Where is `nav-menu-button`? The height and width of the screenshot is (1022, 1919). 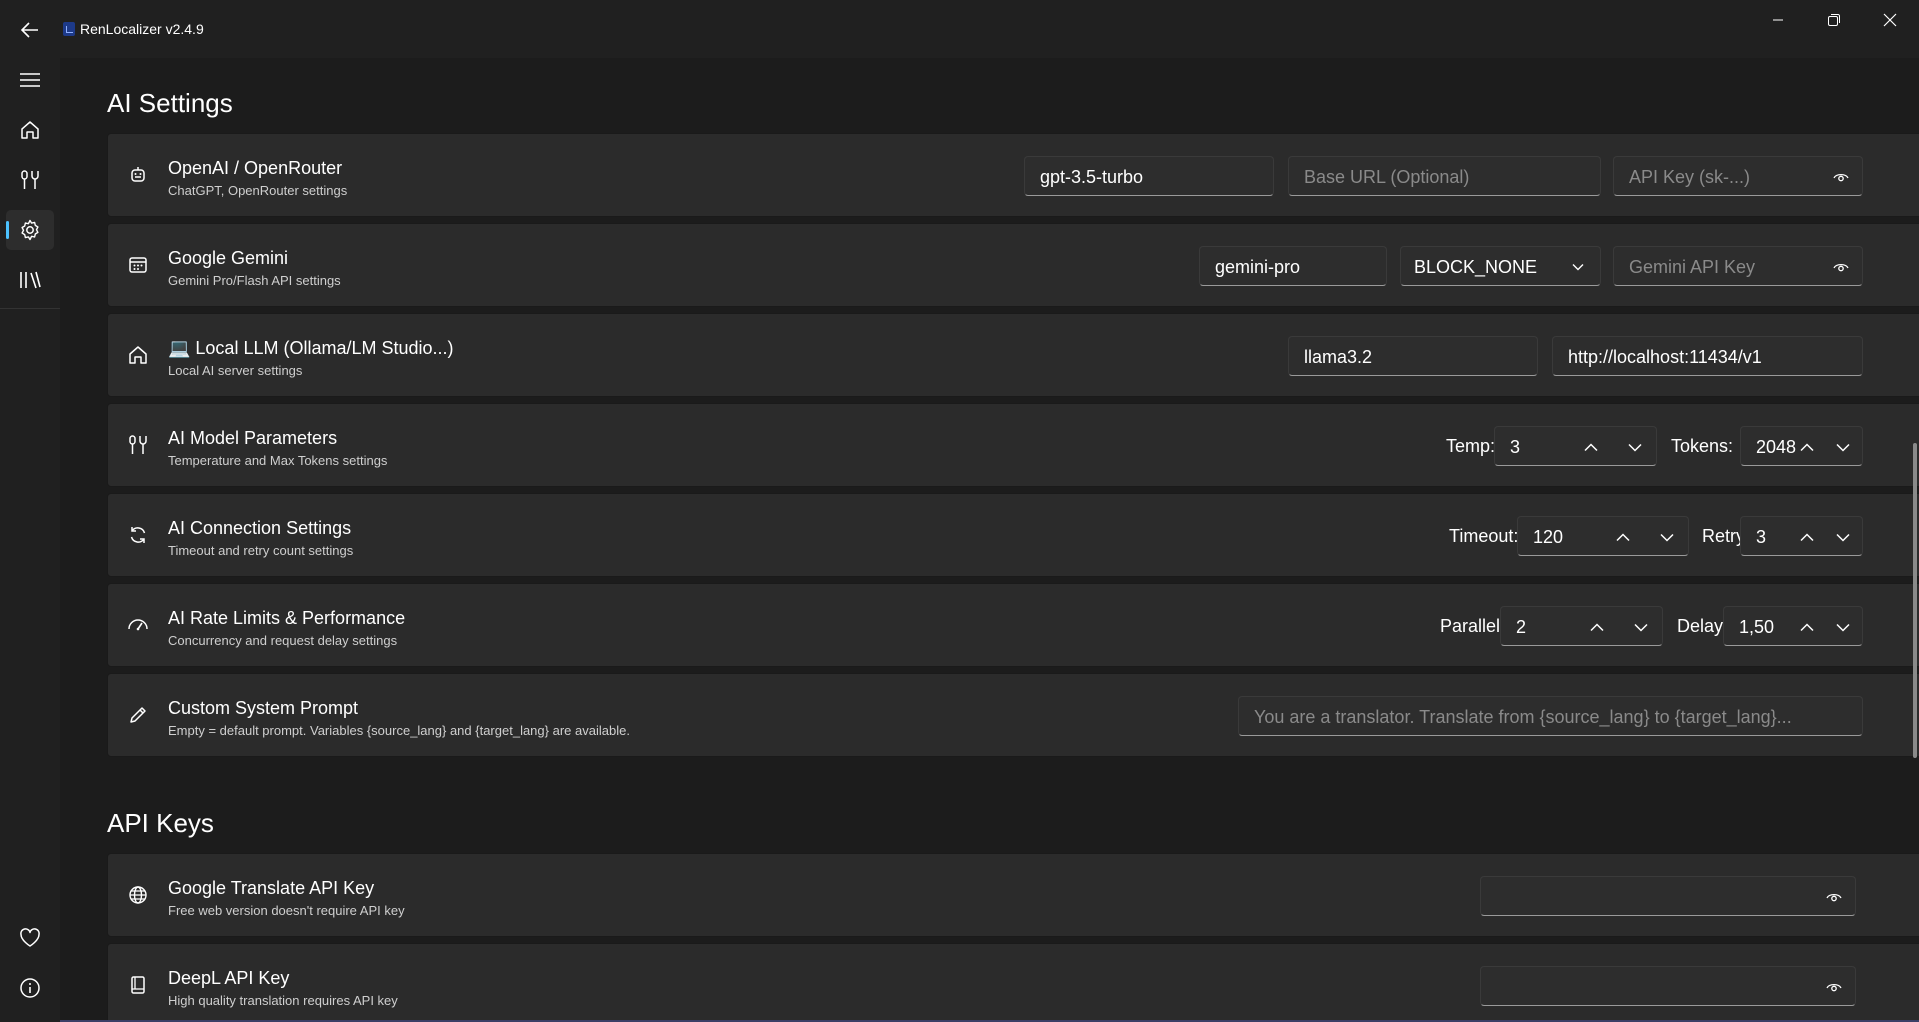
nav-menu-button is located at coordinates (30, 80).